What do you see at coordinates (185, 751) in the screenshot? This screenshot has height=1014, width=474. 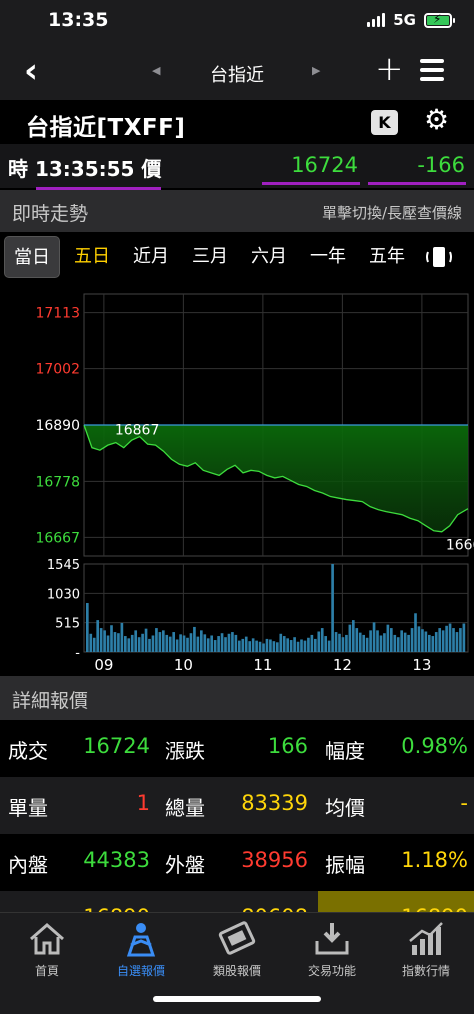 I see `cell-label: 漲跌` at bounding box center [185, 751].